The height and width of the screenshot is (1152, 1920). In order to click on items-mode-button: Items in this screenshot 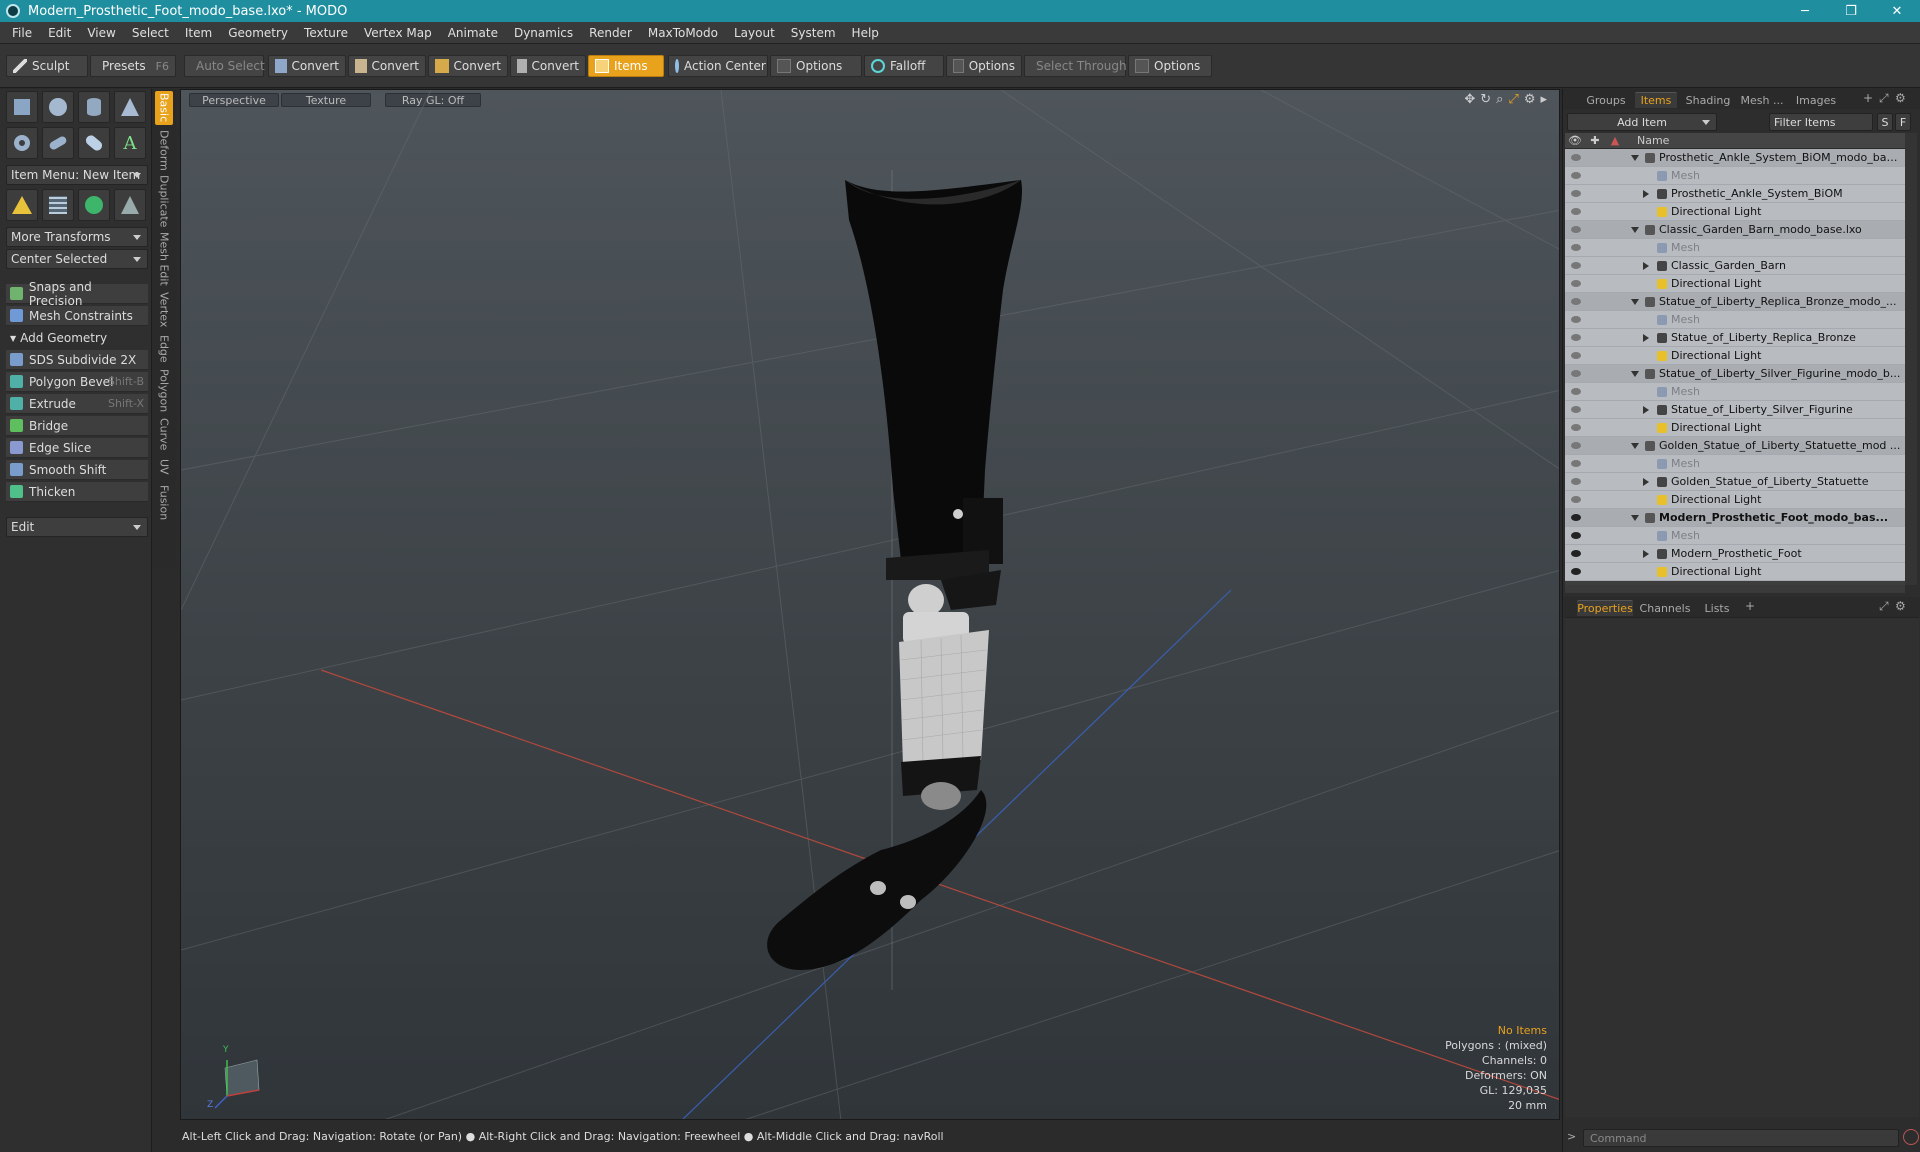, I will do `click(626, 66)`.